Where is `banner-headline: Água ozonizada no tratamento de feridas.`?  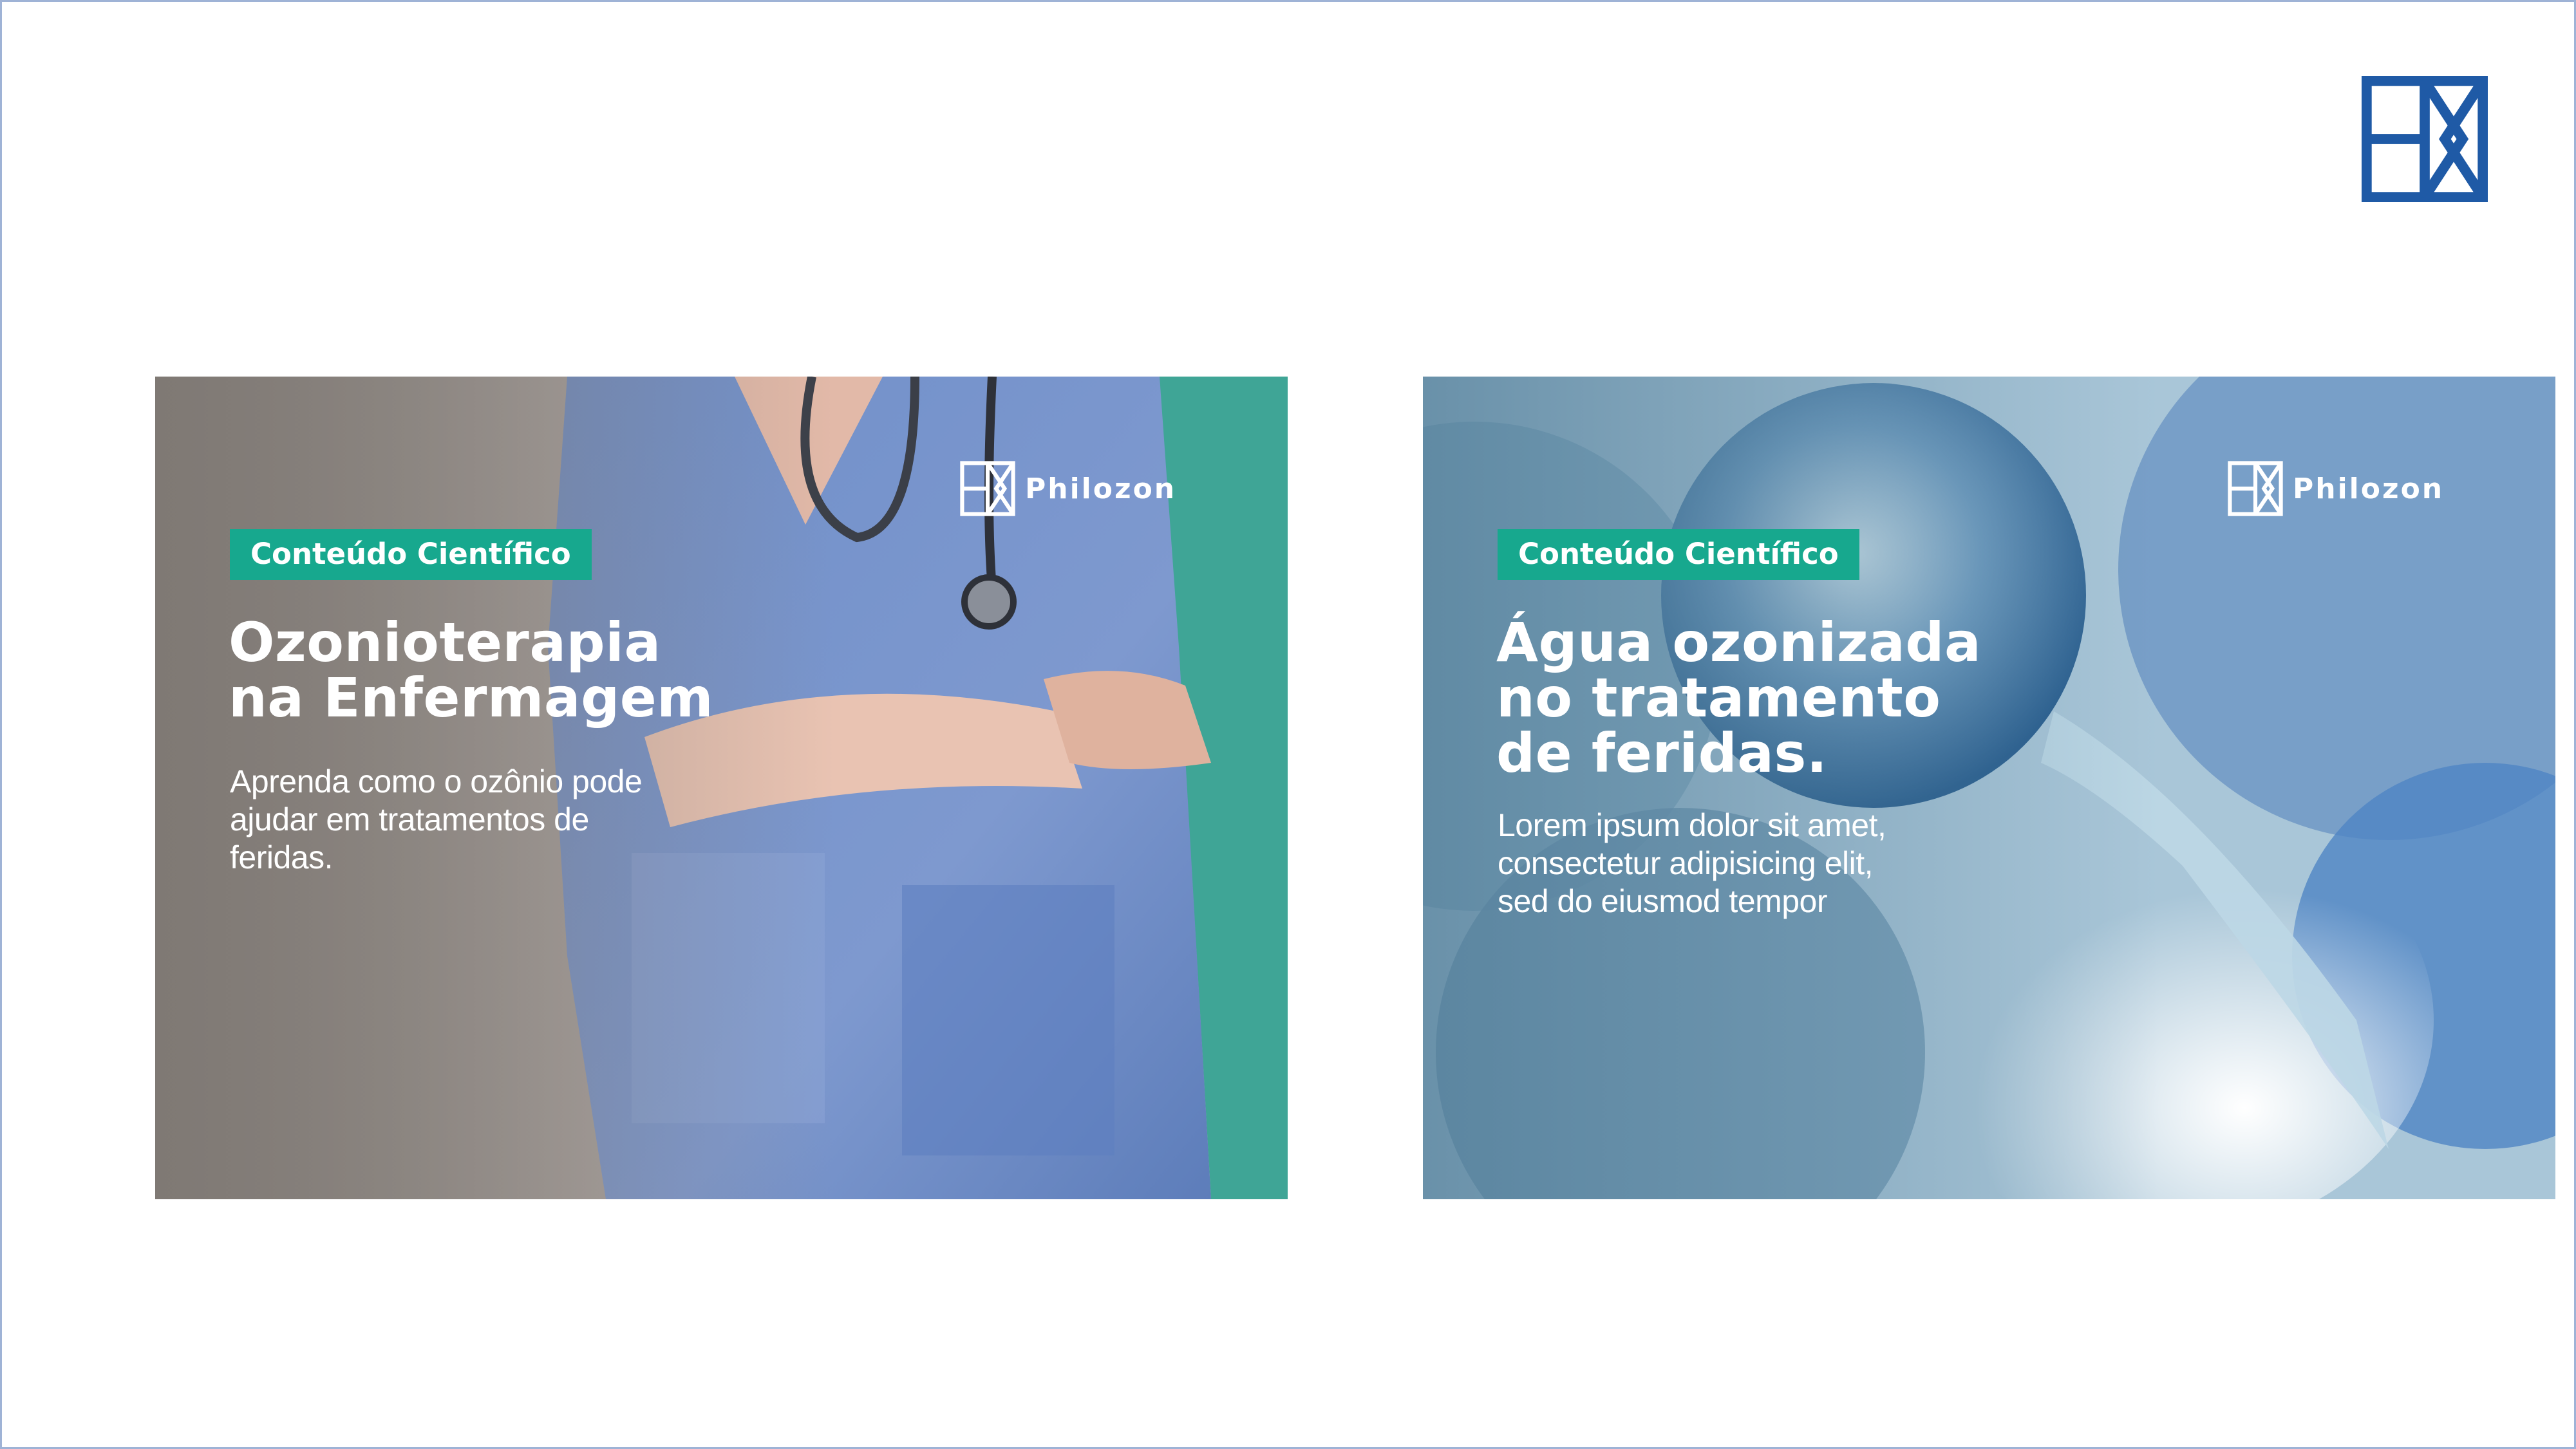 banner-headline: Água ozonizada no tratamento de feridas. is located at coordinates (1738, 698).